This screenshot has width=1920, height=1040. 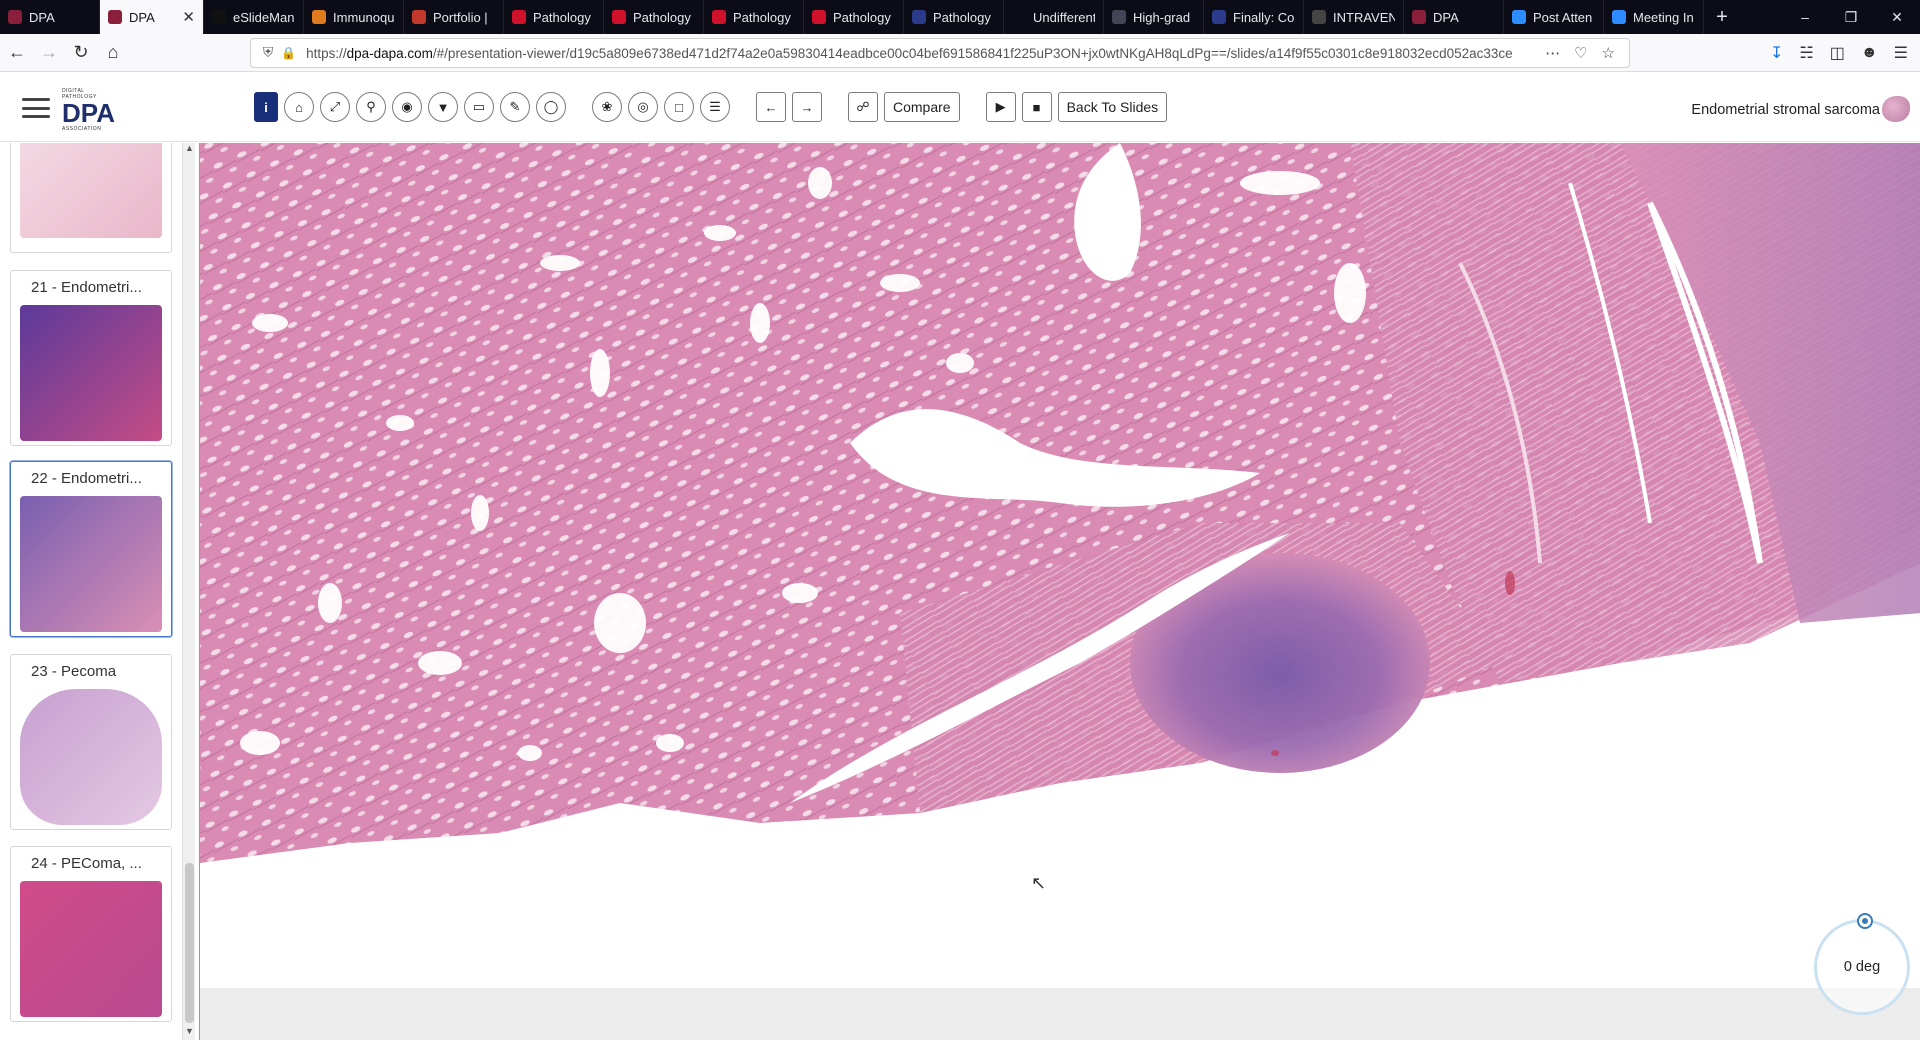 I want to click on annotation-list-button: ☰, so click(x=715, y=107).